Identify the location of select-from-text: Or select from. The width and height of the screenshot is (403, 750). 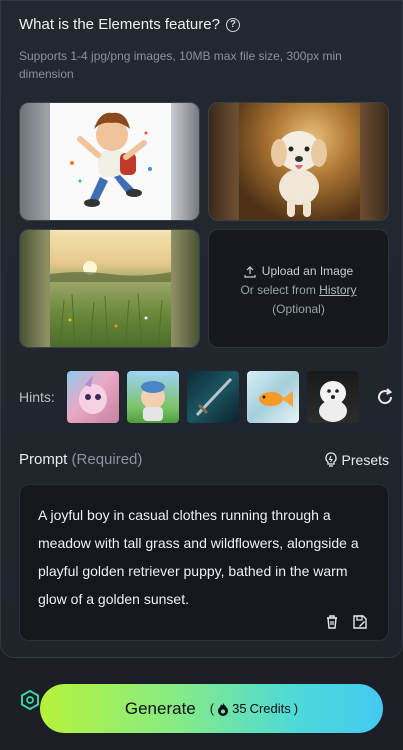
(278, 290).